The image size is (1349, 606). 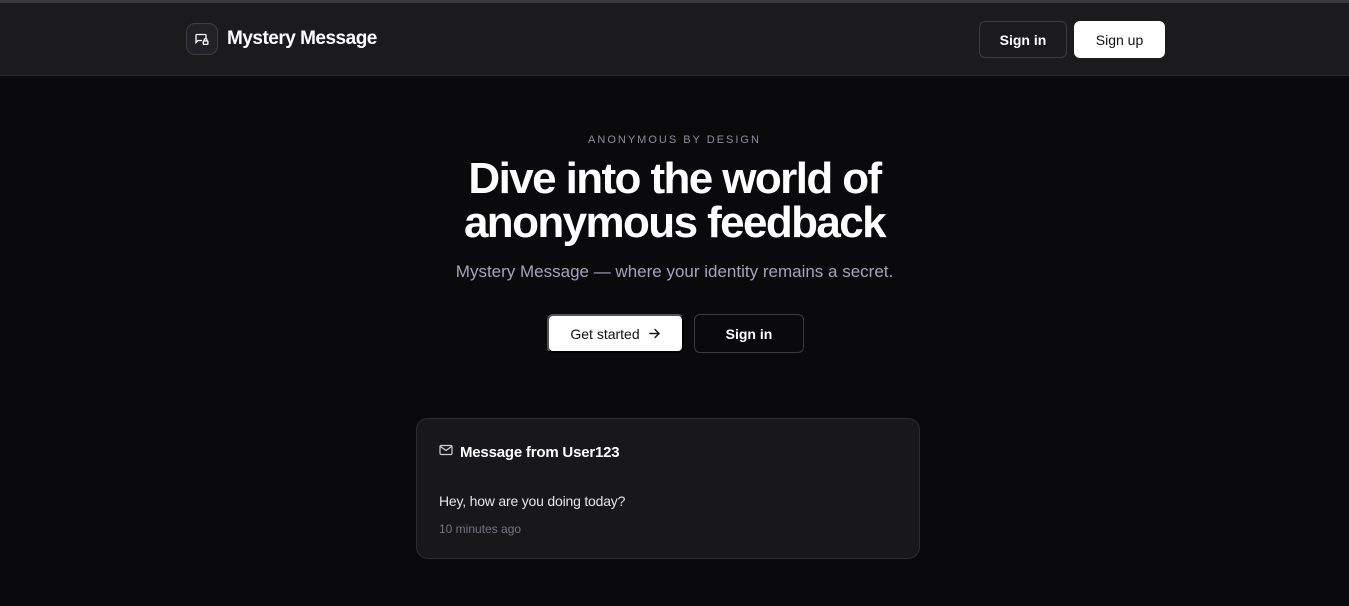 I want to click on nav-signup-button: Sign up, so click(x=1119, y=39).